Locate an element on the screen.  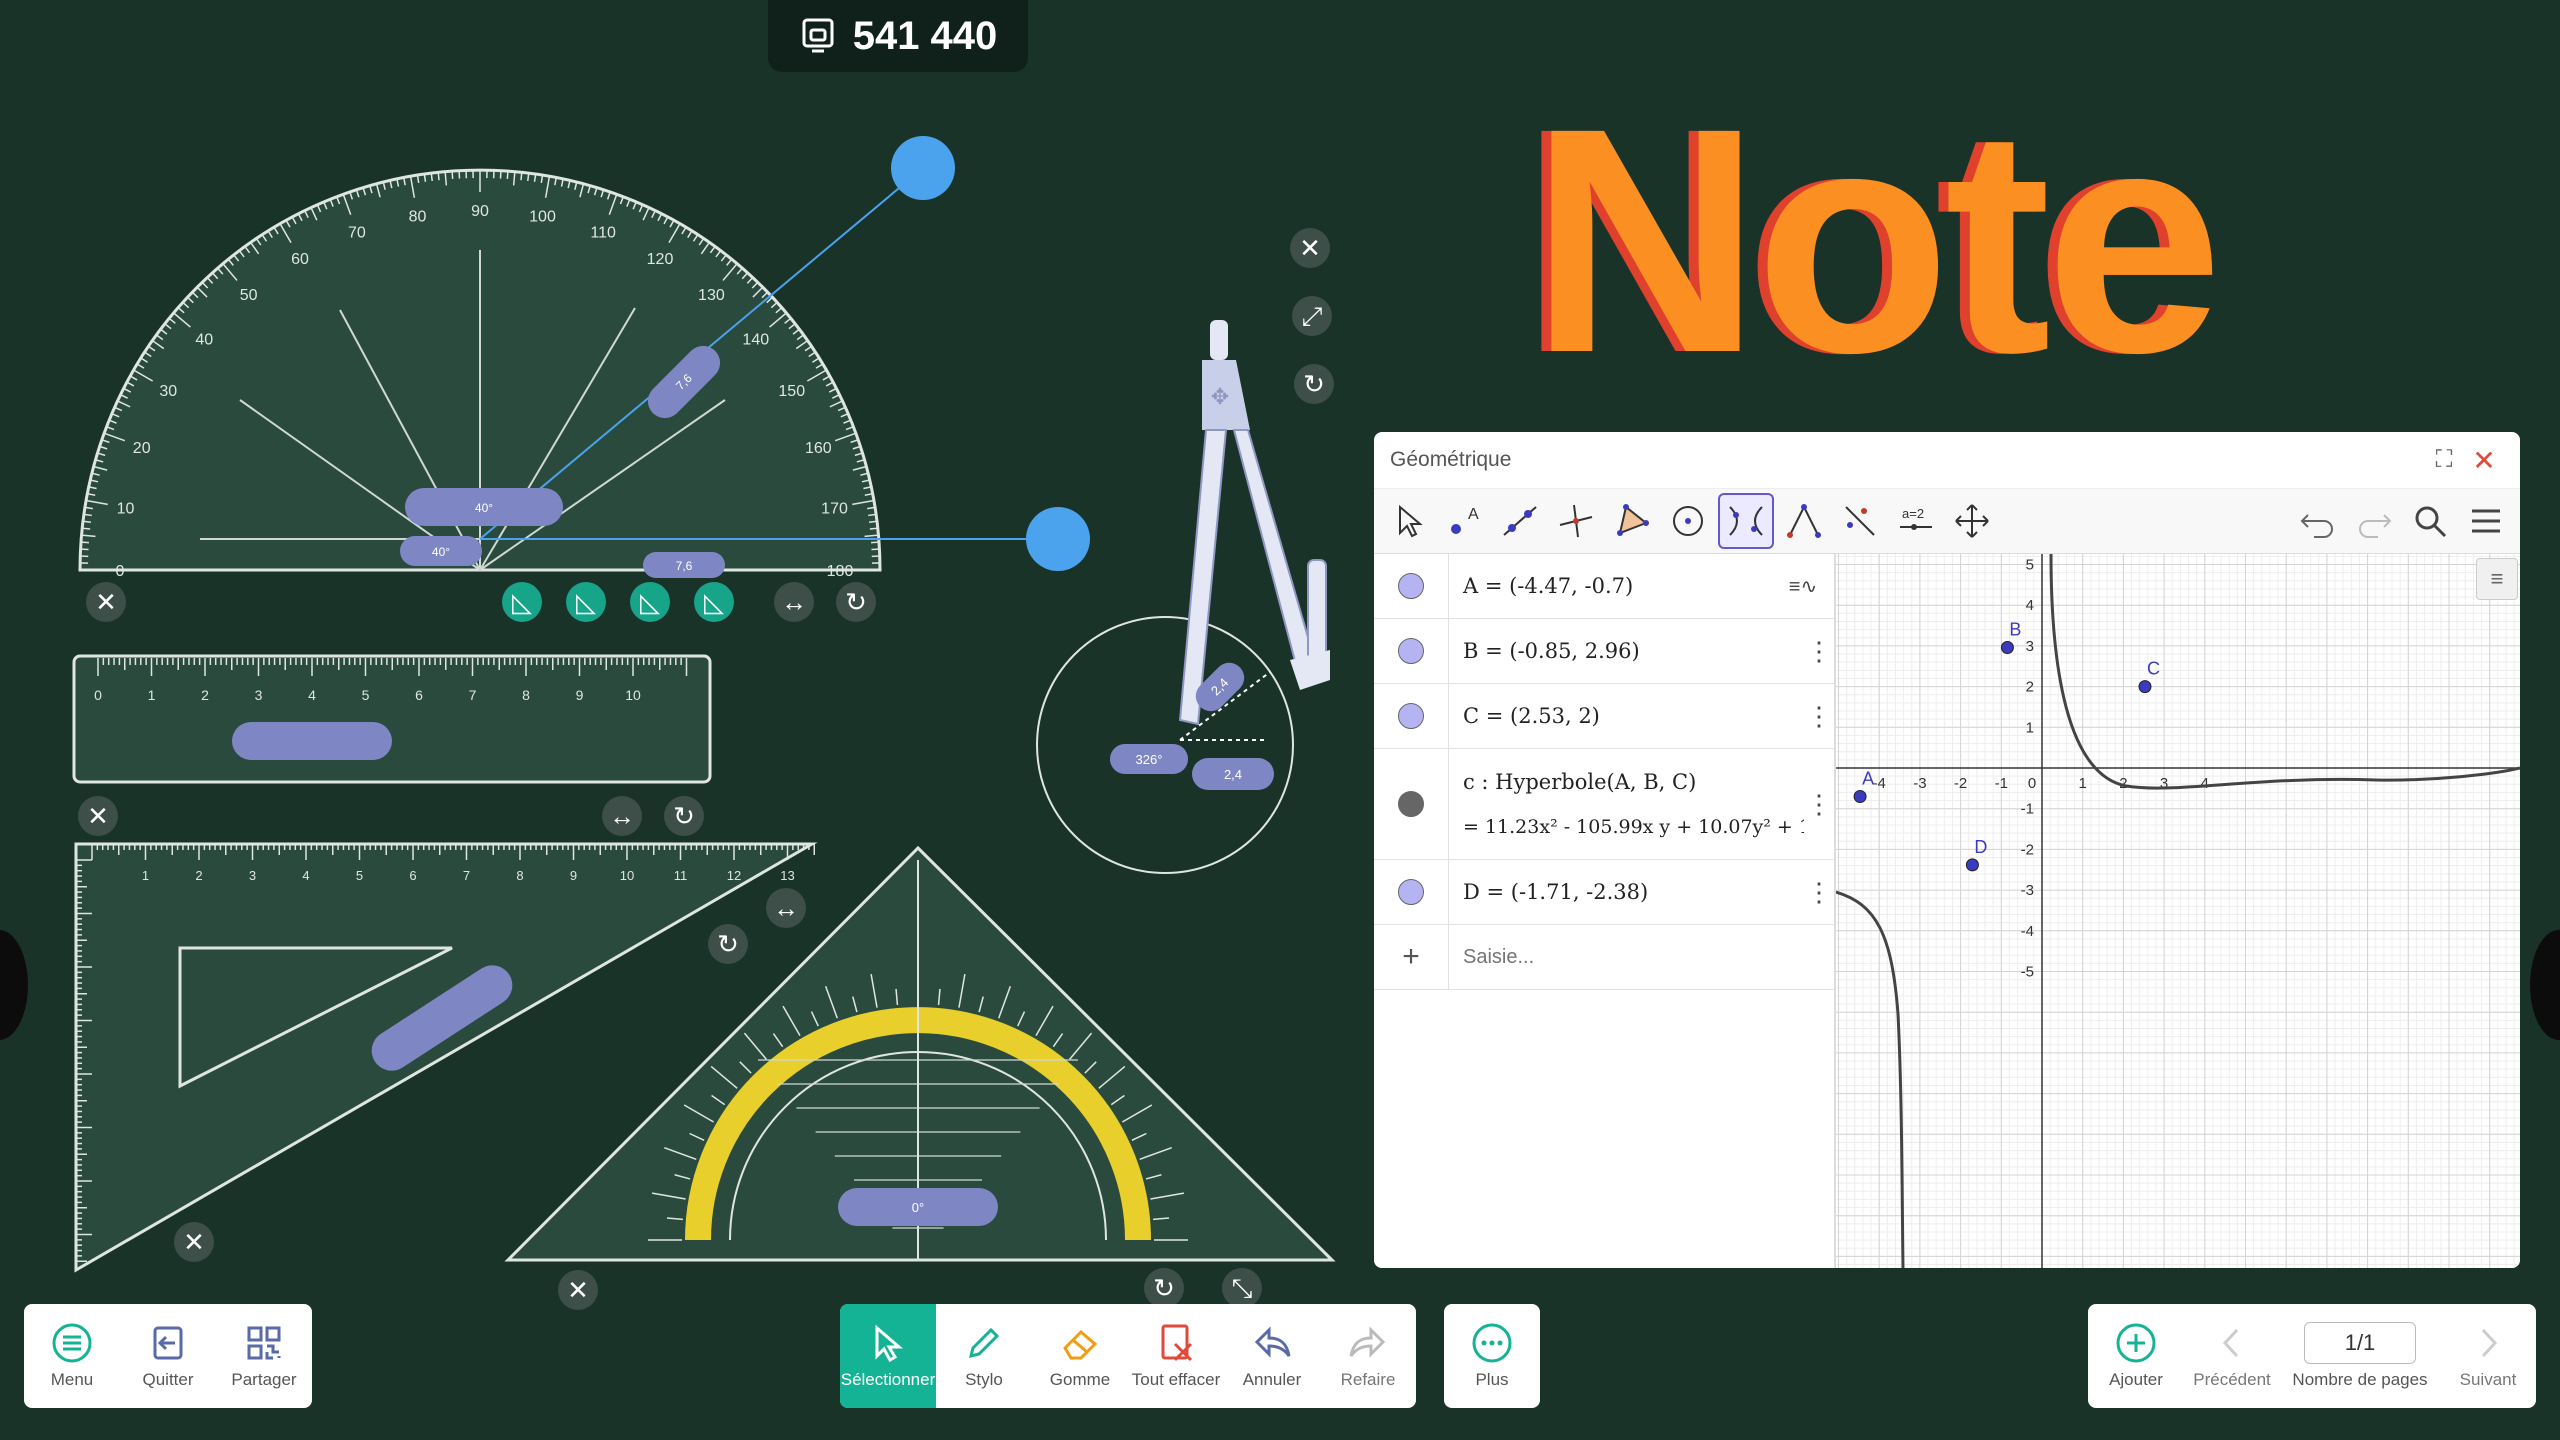
ruler-flip-button: ↔ is located at coordinates (622, 816).